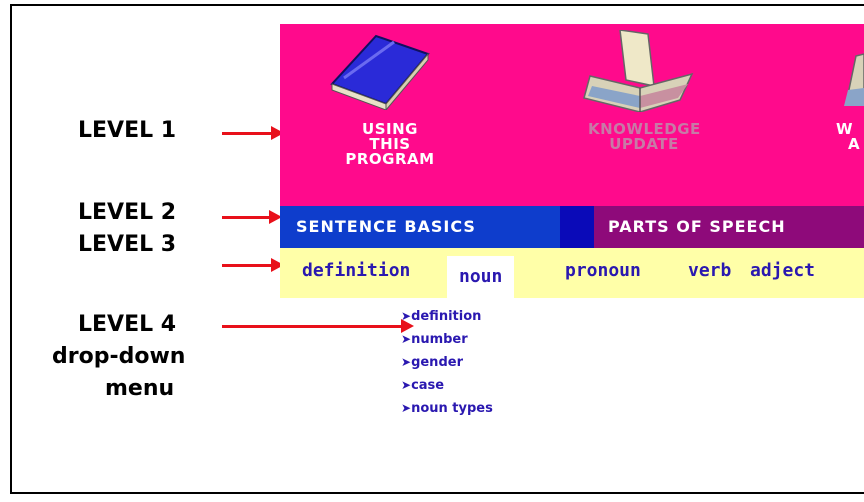 This screenshot has width=864, height=502. I want to click on closed-book-icon, so click(380, 72).